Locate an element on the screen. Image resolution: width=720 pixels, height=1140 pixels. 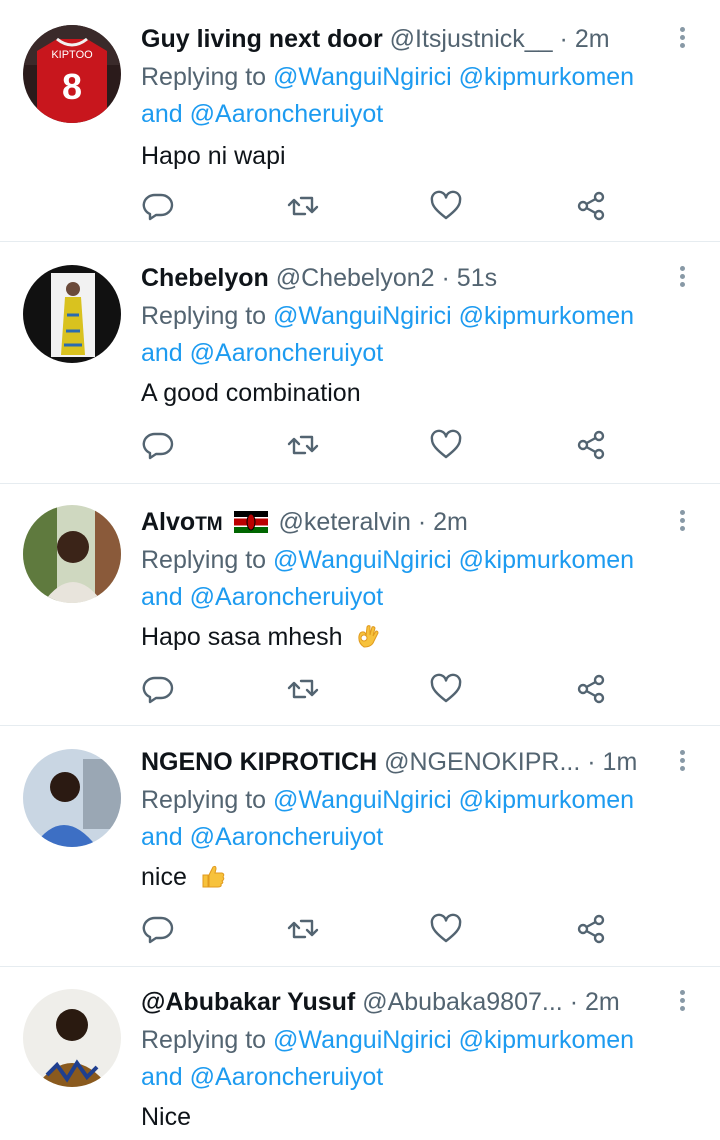
display-name: NGENO KIPROTICH is located at coordinates (259, 762).